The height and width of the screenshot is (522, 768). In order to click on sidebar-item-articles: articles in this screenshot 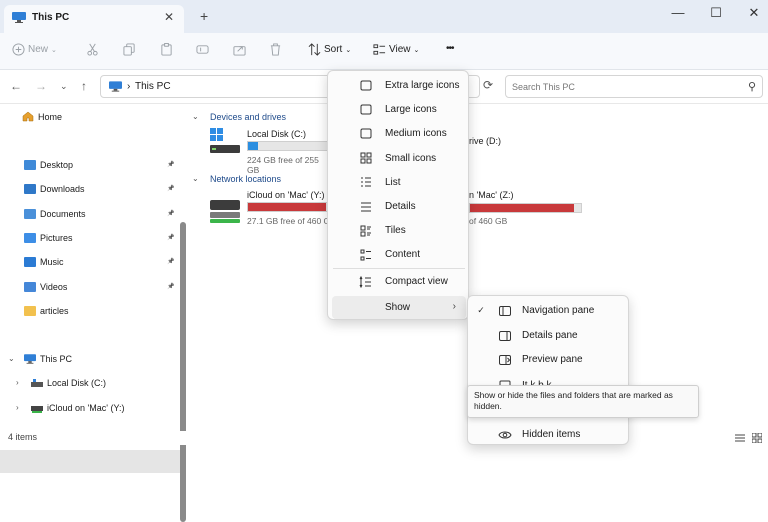, I will do `click(46, 310)`.